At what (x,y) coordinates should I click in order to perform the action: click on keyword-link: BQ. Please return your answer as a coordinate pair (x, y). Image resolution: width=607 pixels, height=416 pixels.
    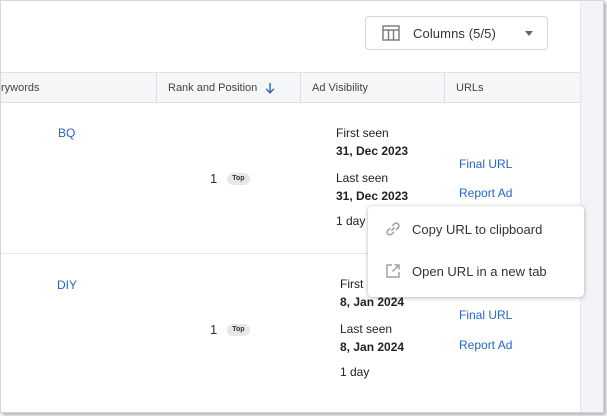
    Looking at the image, I should click on (66, 133).